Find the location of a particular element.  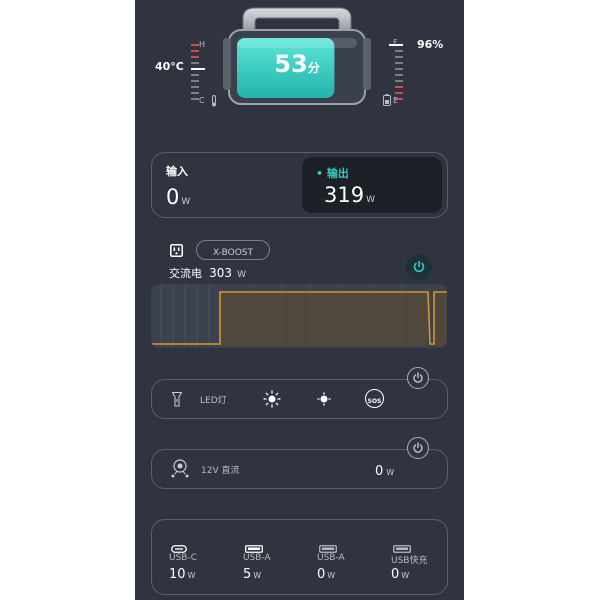

output-unit: W is located at coordinates (370, 200).